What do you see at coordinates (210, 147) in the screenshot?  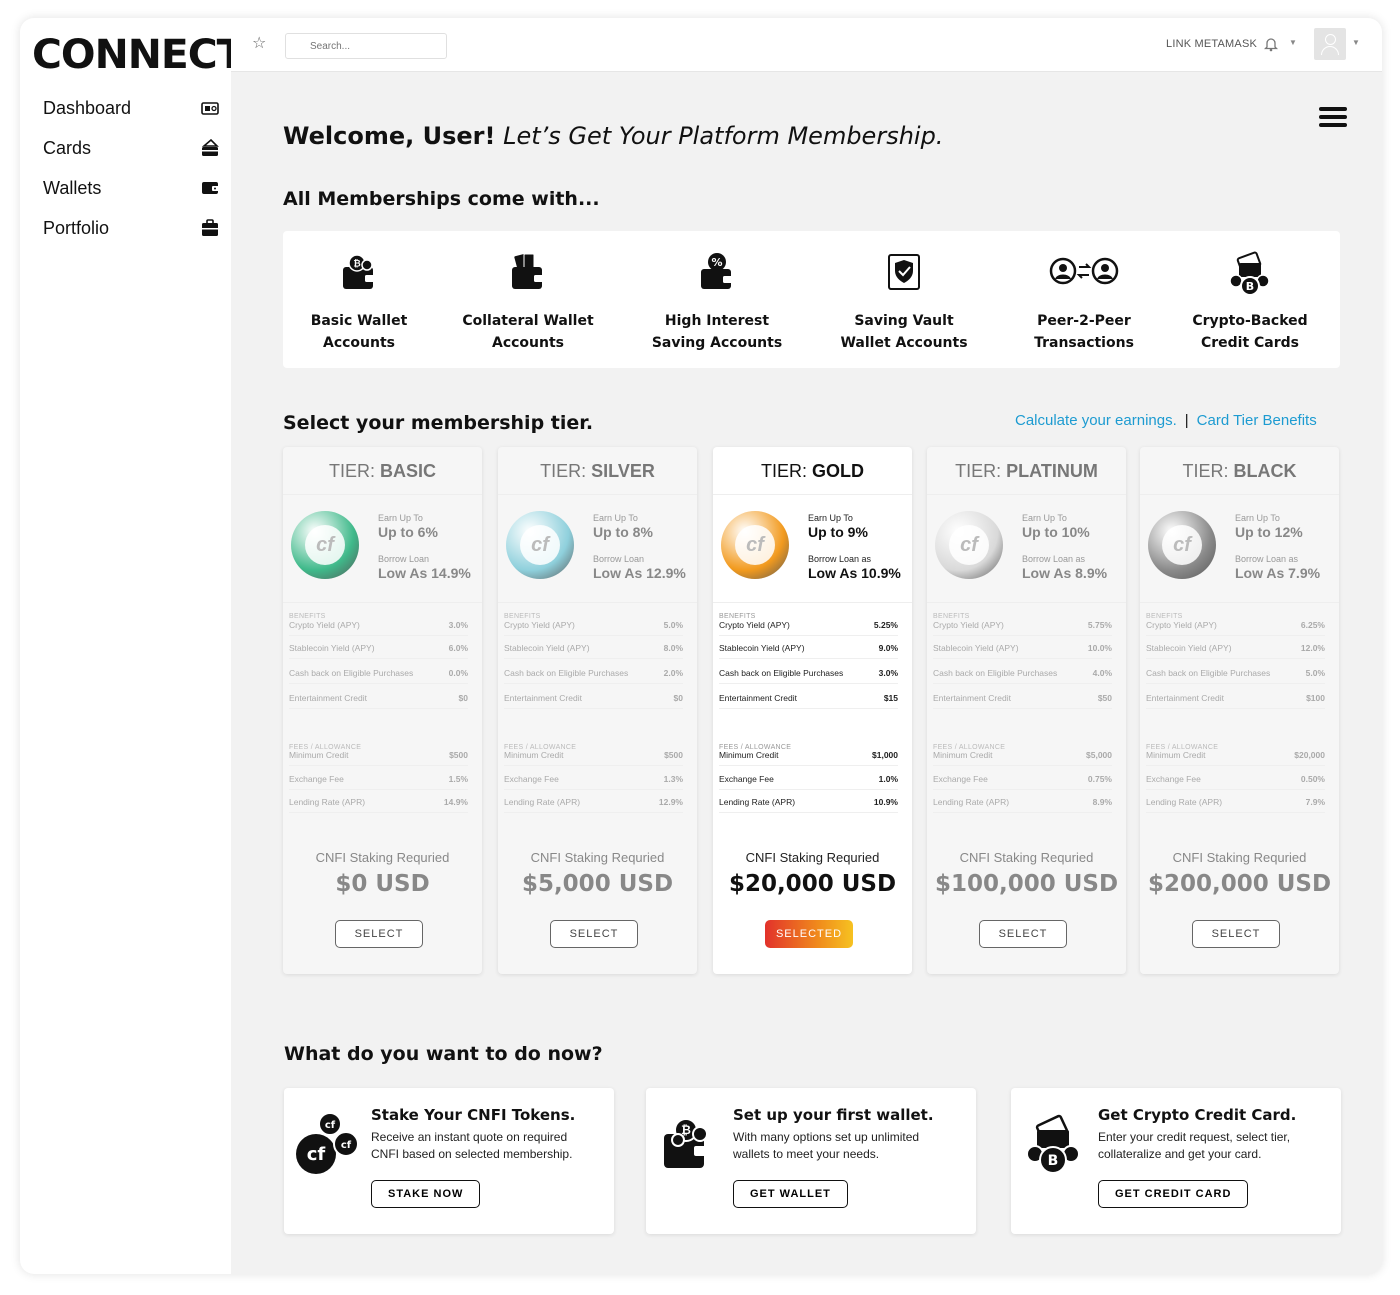 I see `cards-icon` at bounding box center [210, 147].